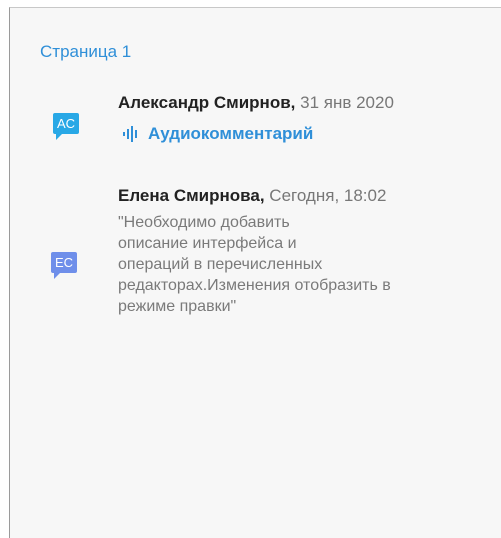 The image size is (501, 538). What do you see at coordinates (204, 222) in the screenshot?
I see `comment-text-line: "Необходимо добавить` at bounding box center [204, 222].